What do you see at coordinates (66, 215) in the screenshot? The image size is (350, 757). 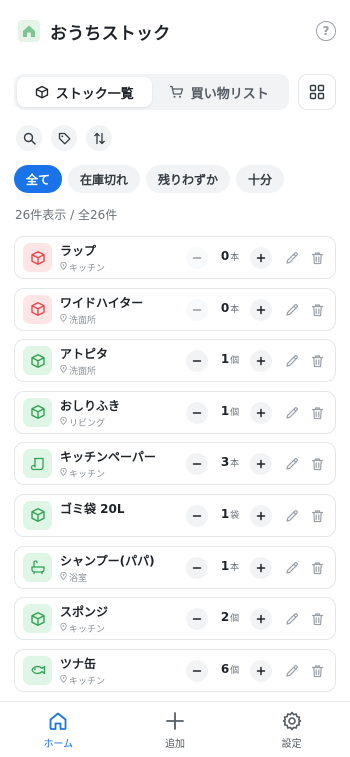 I see `result-count: 26件表示 / 全26件` at bounding box center [66, 215].